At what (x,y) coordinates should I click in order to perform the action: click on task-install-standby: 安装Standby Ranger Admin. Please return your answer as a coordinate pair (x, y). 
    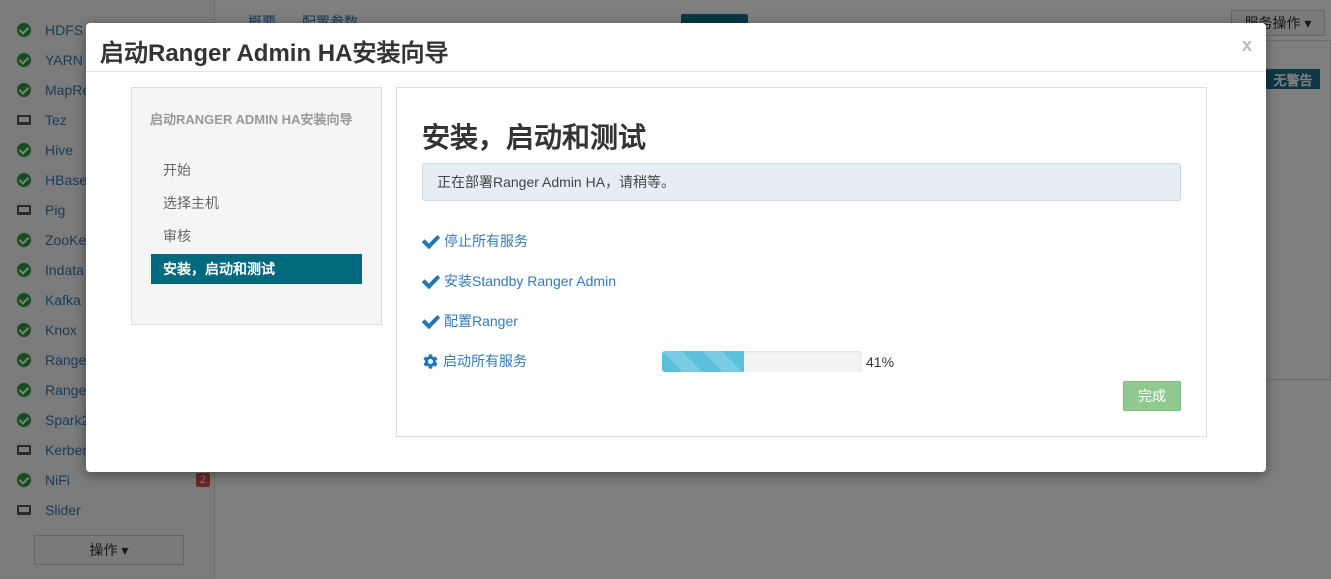
    Looking at the image, I should click on (519, 281).